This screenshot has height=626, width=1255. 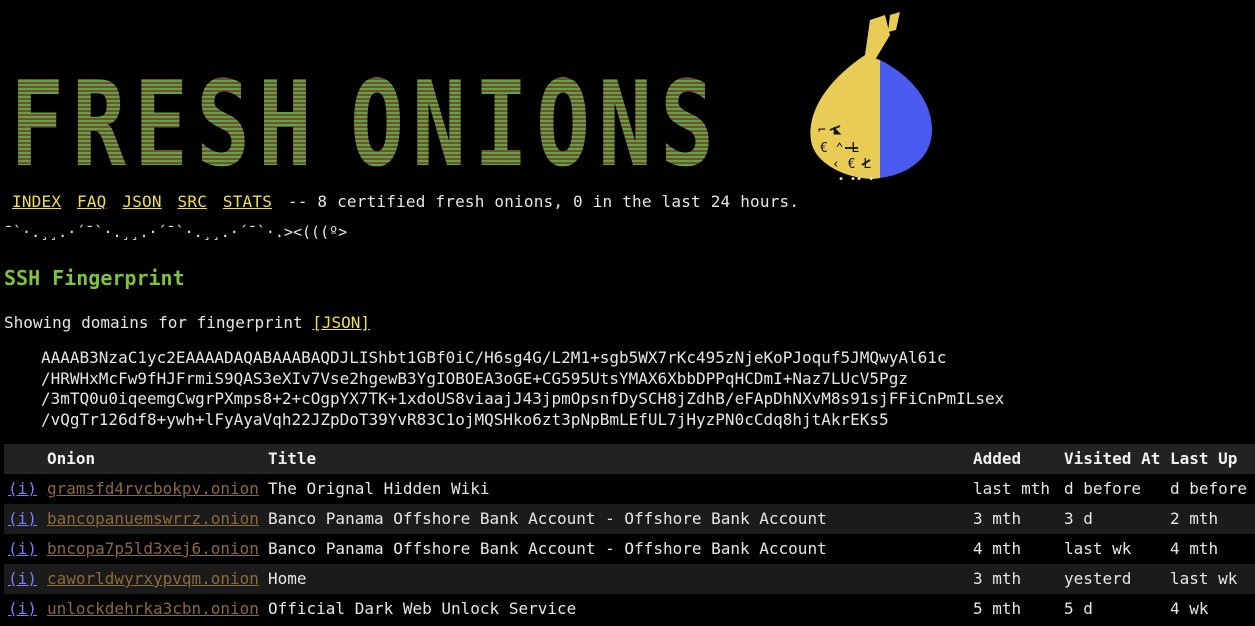 I want to click on onion-link: bncopa7p5ld3xej6.onion, so click(x=157, y=549).